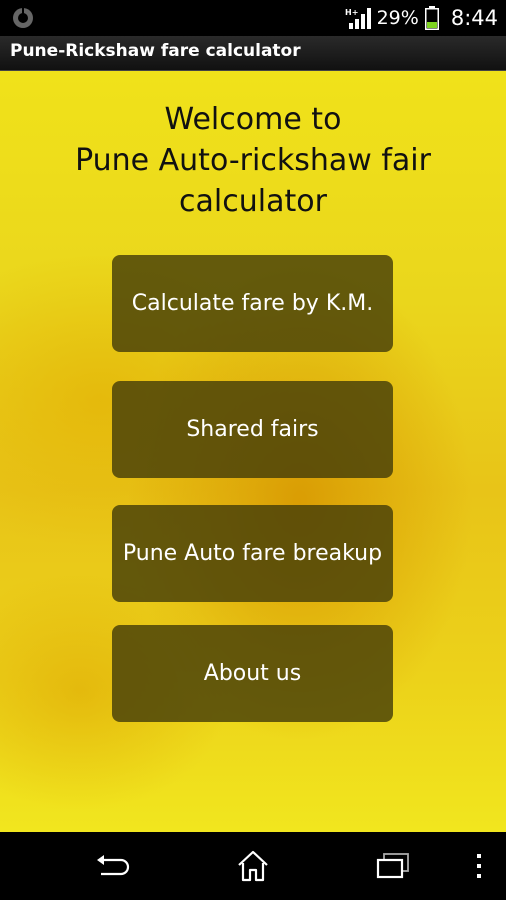  I want to click on status-bar: H+ 29% 8:44, so click(253, 18).